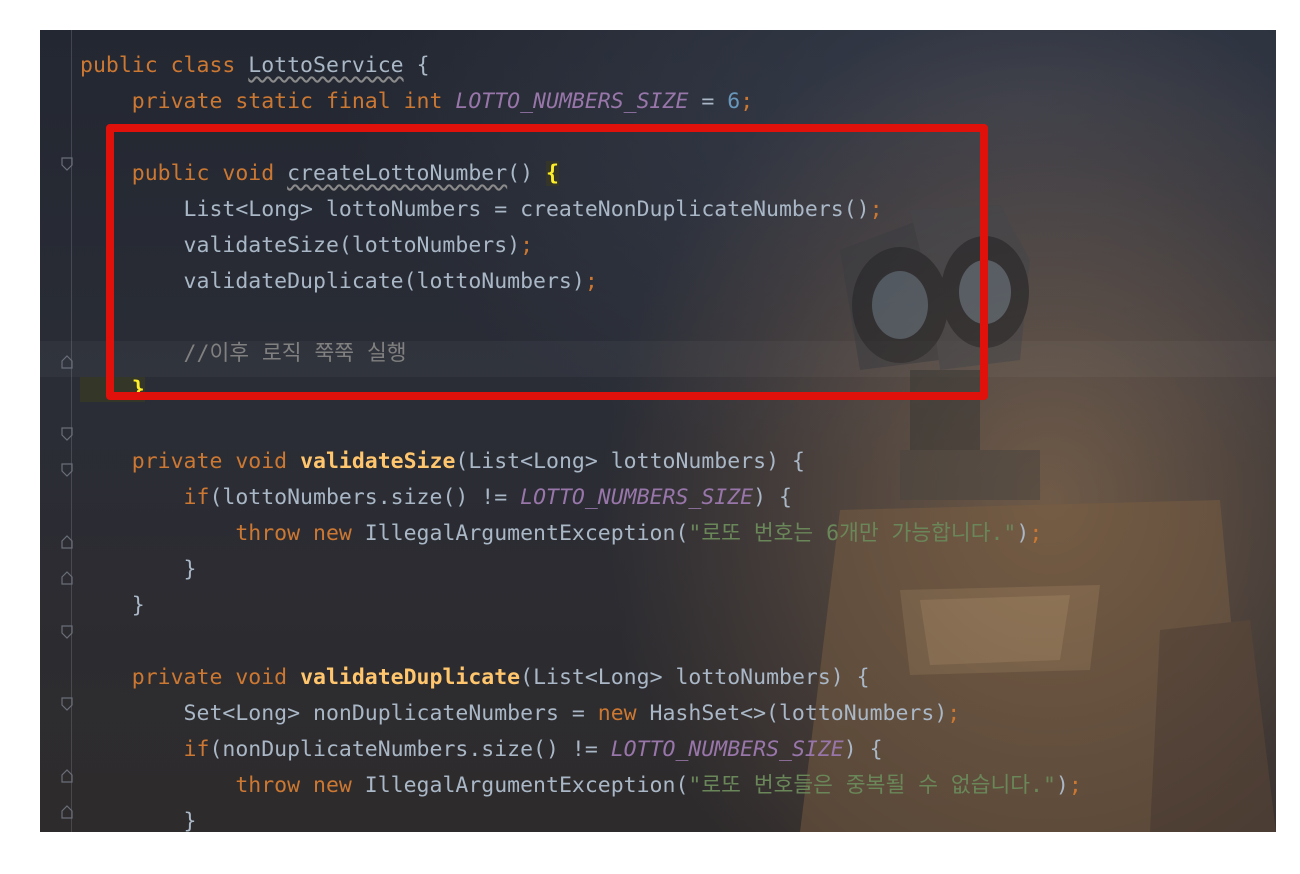 The width and height of the screenshot is (1300, 874). What do you see at coordinates (164, 65) in the screenshot?
I see `code-token: public class` at bounding box center [164, 65].